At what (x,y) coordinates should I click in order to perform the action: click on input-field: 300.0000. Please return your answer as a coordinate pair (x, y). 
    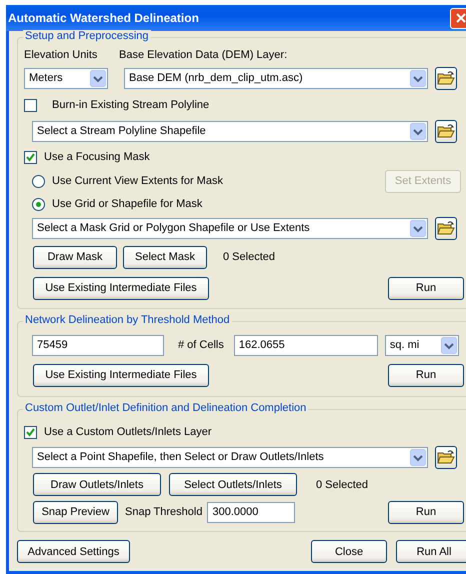
    Looking at the image, I should click on (251, 512).